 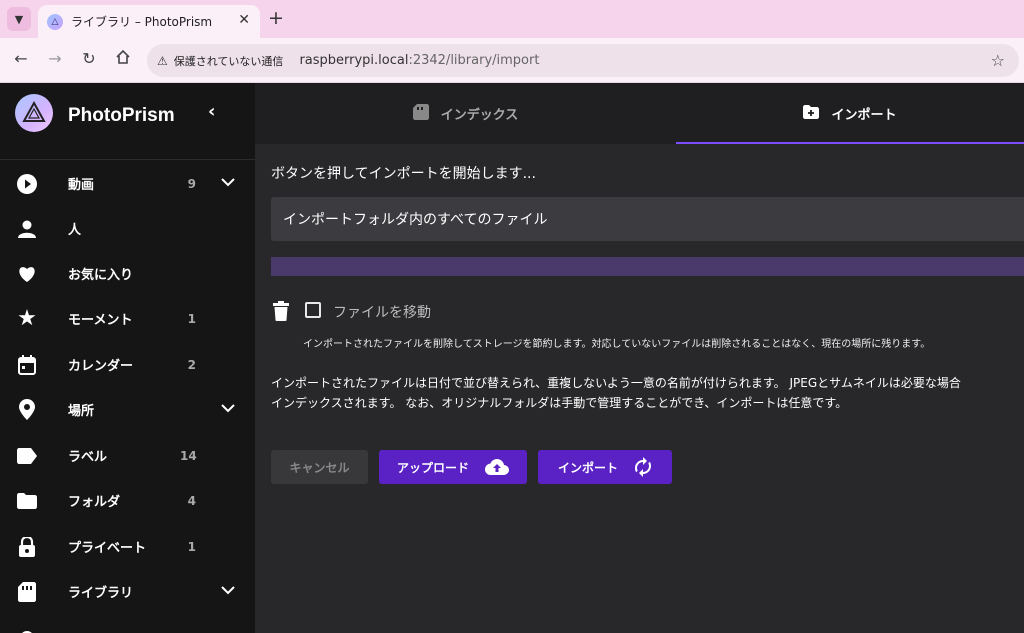 What do you see at coordinates (191, 364) in the screenshot?
I see `sidebar-item-count: 2` at bounding box center [191, 364].